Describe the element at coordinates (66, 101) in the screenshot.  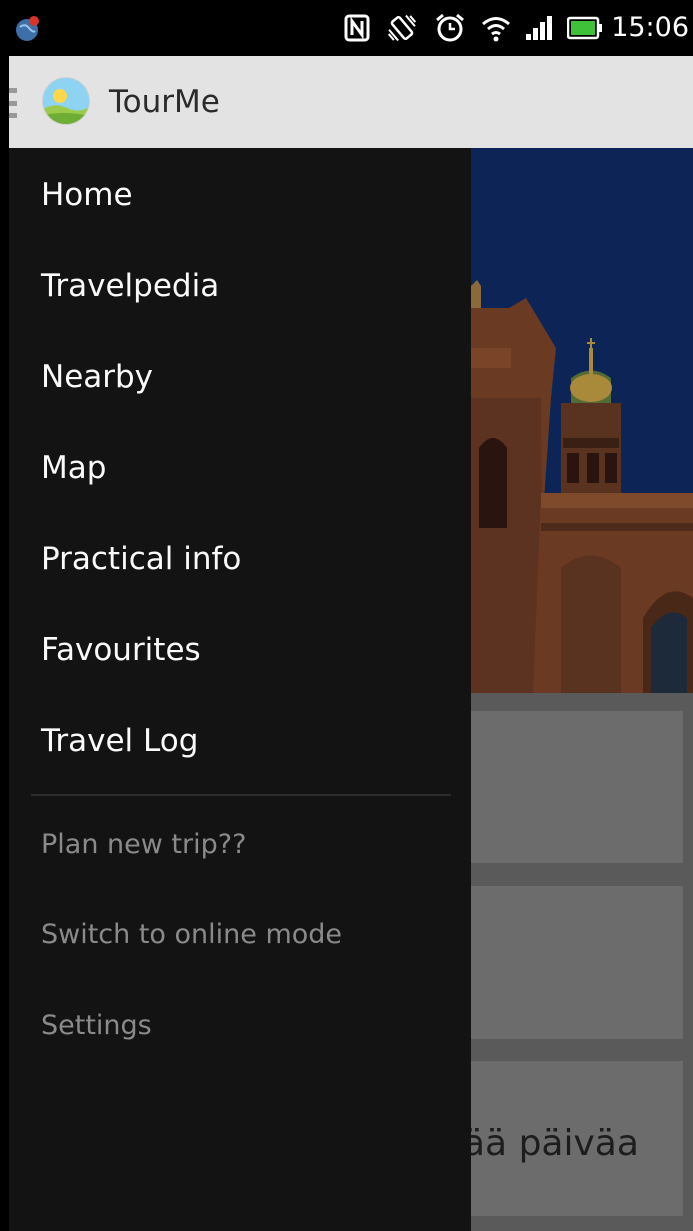
I see `app-logo-icon` at that location.